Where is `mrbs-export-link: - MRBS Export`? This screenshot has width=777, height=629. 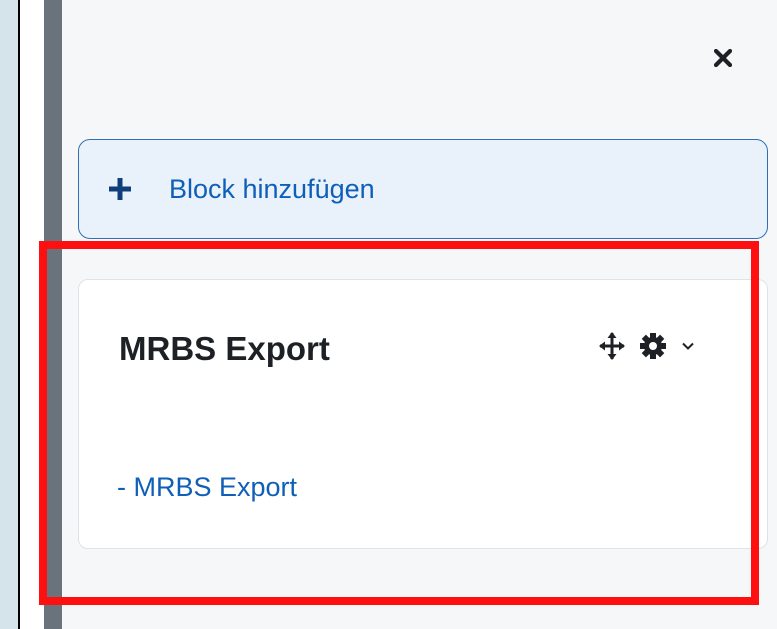 mrbs-export-link: - MRBS Export is located at coordinates (207, 487).